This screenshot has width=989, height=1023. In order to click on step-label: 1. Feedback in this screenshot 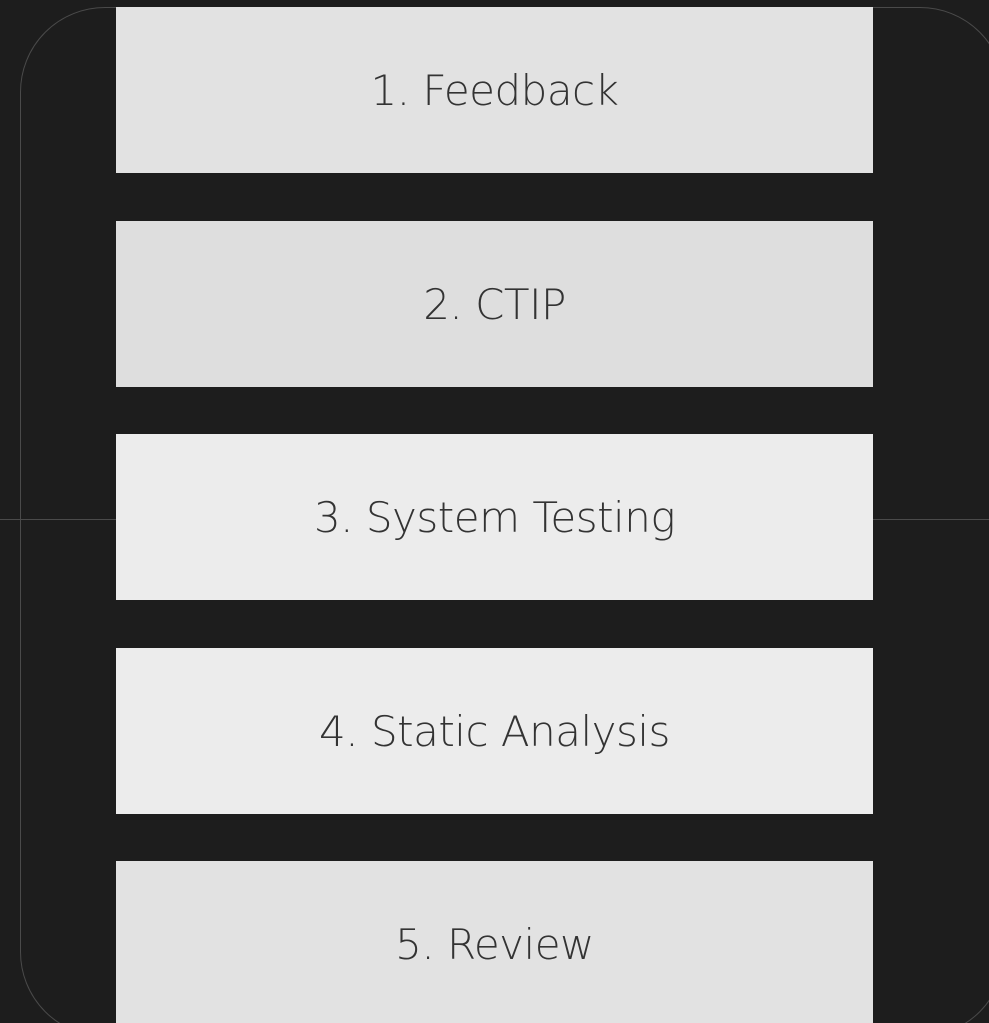, I will do `click(494, 90)`.